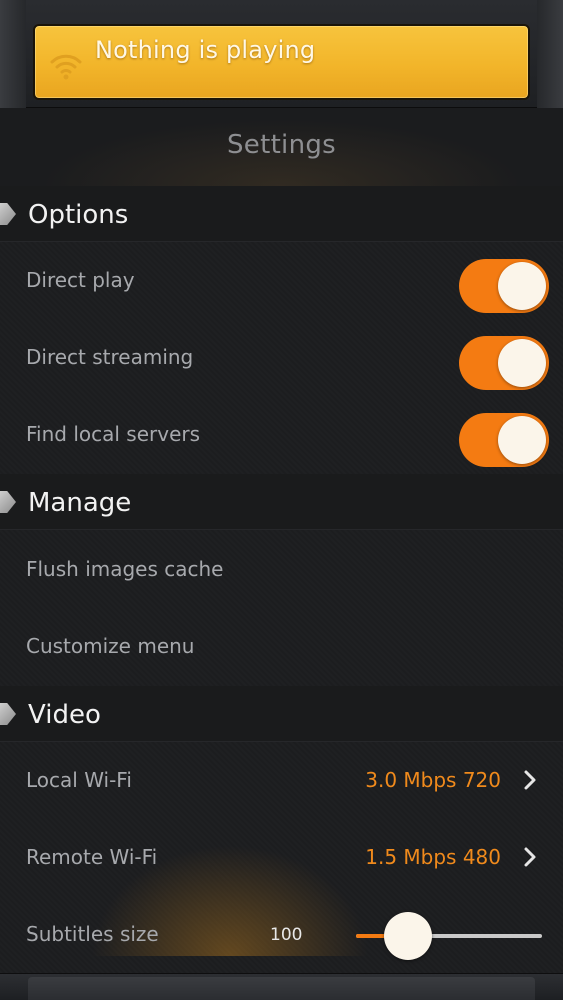 The width and height of the screenshot is (563, 1000). I want to click on direct-streaming-toggle, so click(504, 363).